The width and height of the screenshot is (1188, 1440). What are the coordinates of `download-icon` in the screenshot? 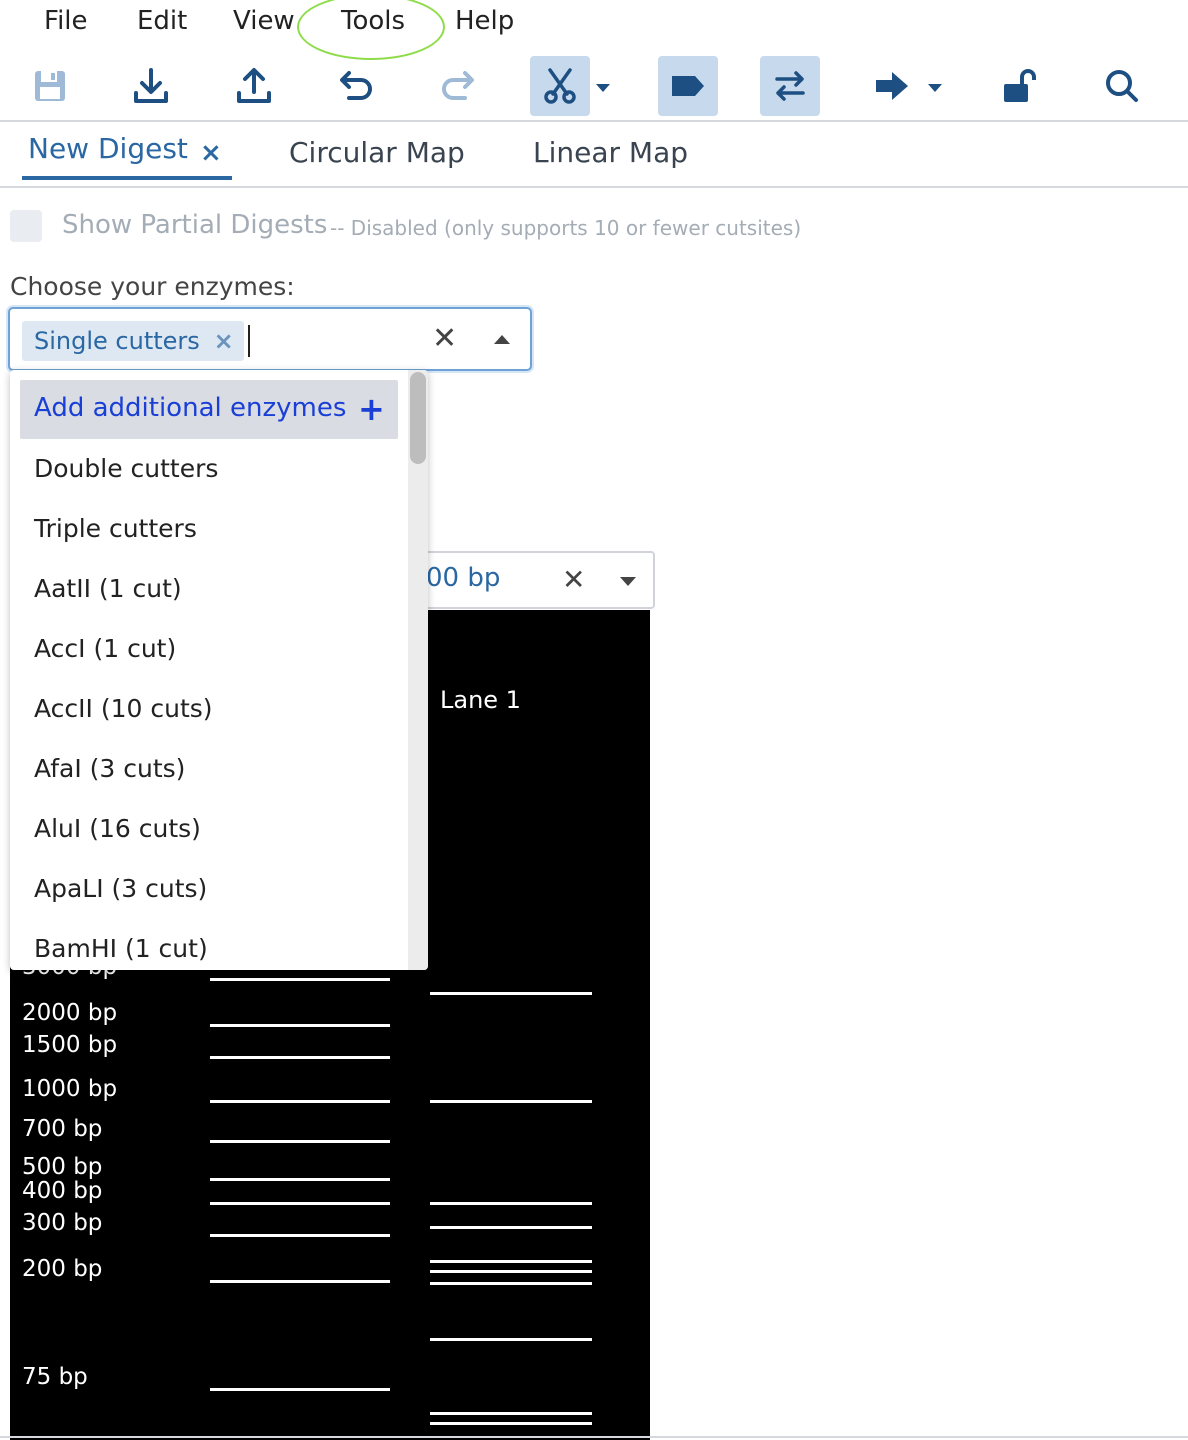 It's located at (151, 85).